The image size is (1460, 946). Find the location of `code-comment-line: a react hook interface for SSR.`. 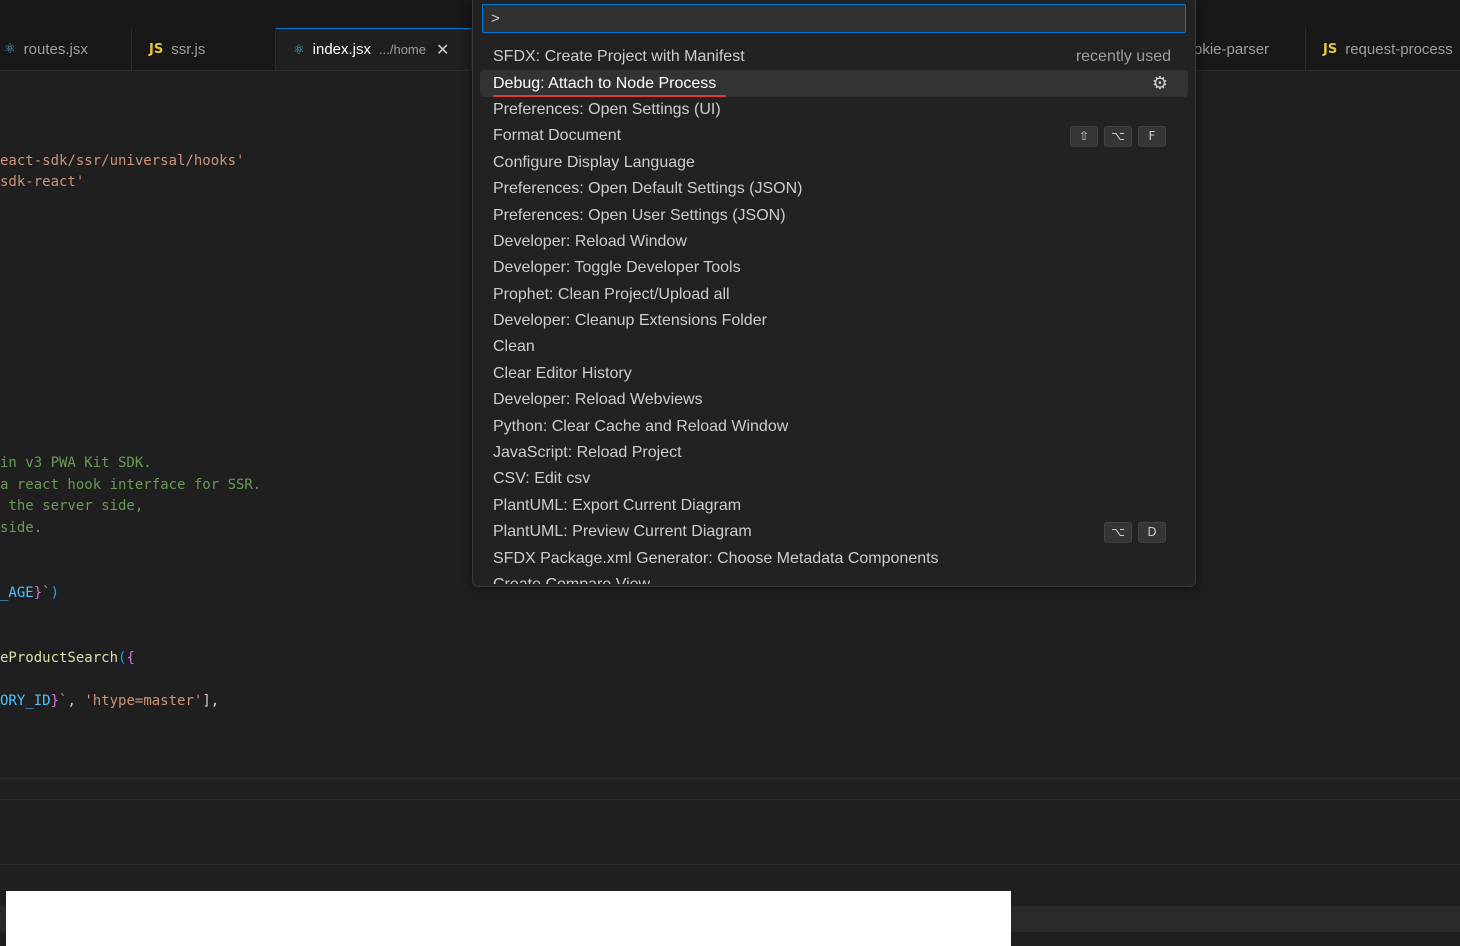

code-comment-line: a react hook interface for SSR. is located at coordinates (131, 485).